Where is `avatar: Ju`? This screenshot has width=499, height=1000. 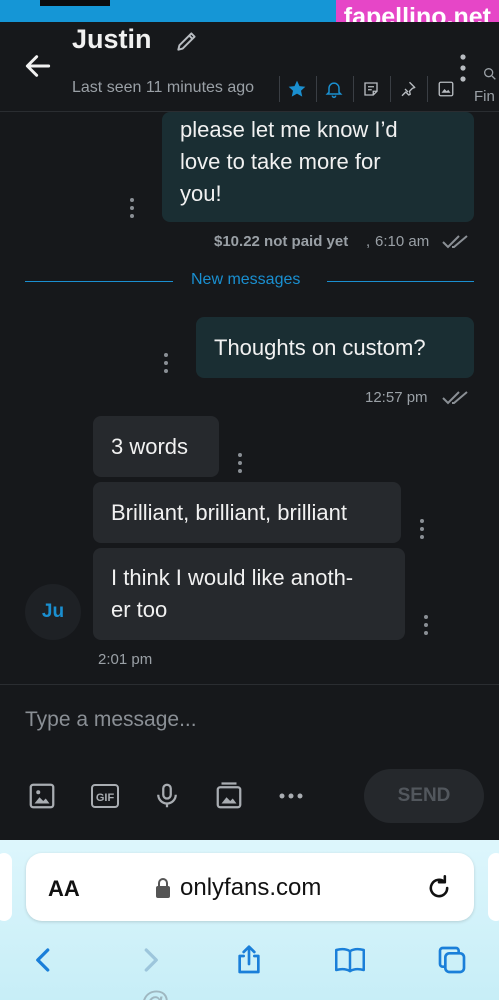 avatar: Ju is located at coordinates (53, 612).